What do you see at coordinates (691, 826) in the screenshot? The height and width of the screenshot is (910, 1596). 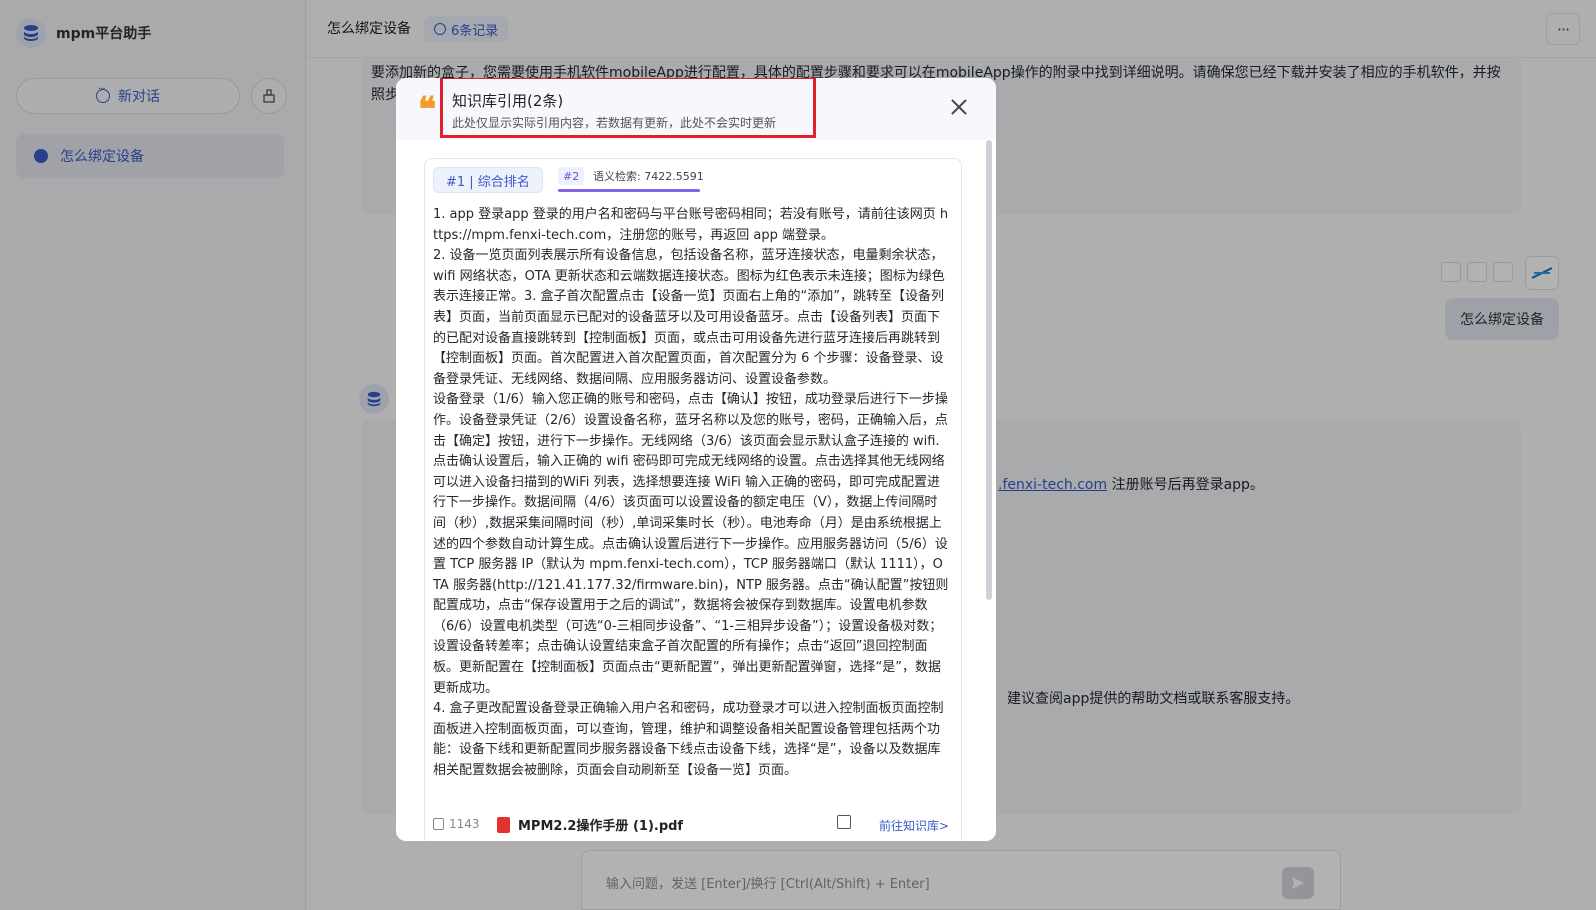 I see `reference-footer: 1143 MPM2.2操作手册 (1).pdf 前往知识库>` at bounding box center [691, 826].